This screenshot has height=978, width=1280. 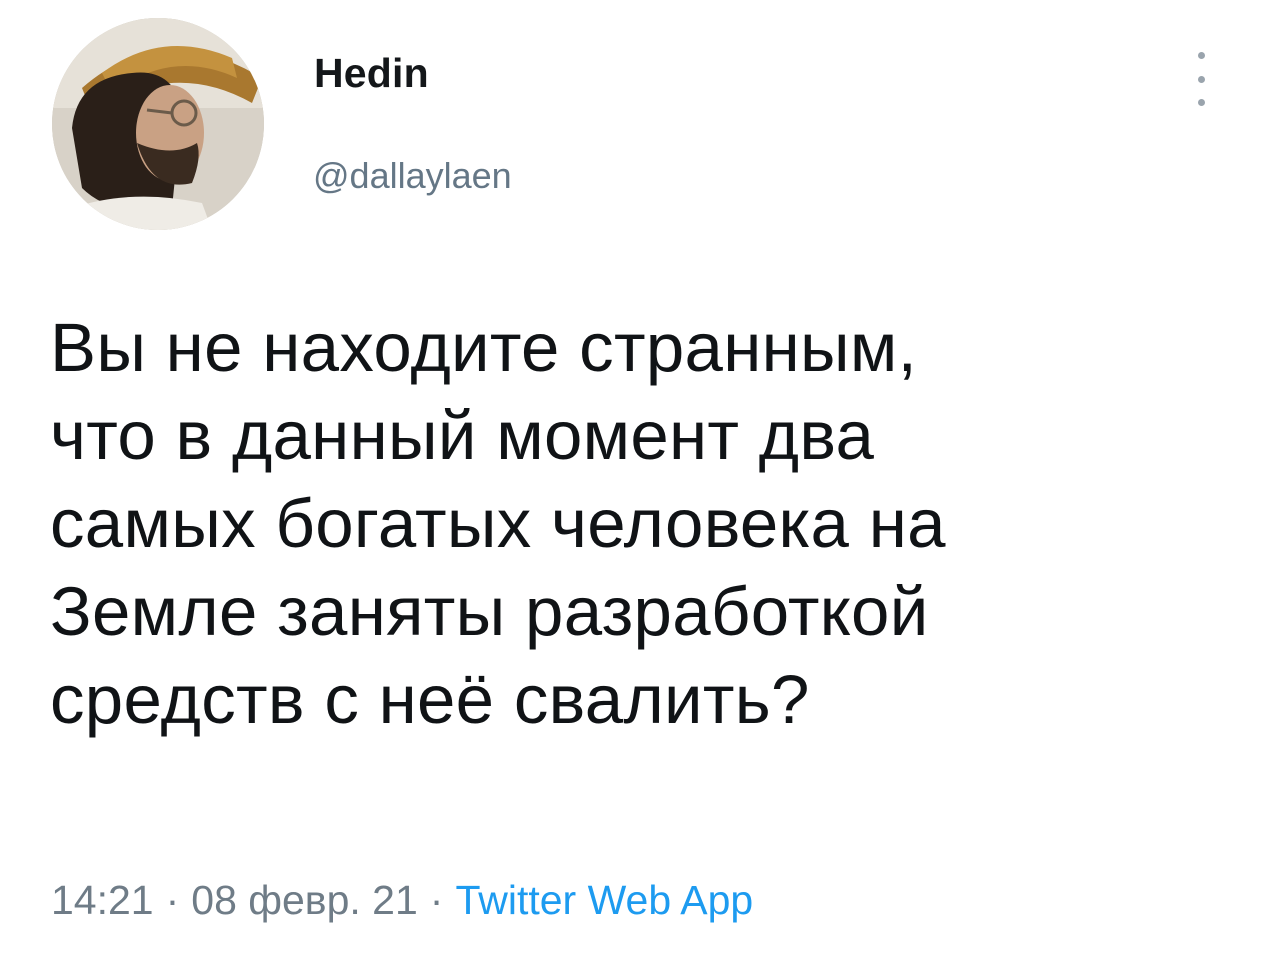 What do you see at coordinates (462, 435) in the screenshot?
I see `tweet-text-line: что в данный момент два` at bounding box center [462, 435].